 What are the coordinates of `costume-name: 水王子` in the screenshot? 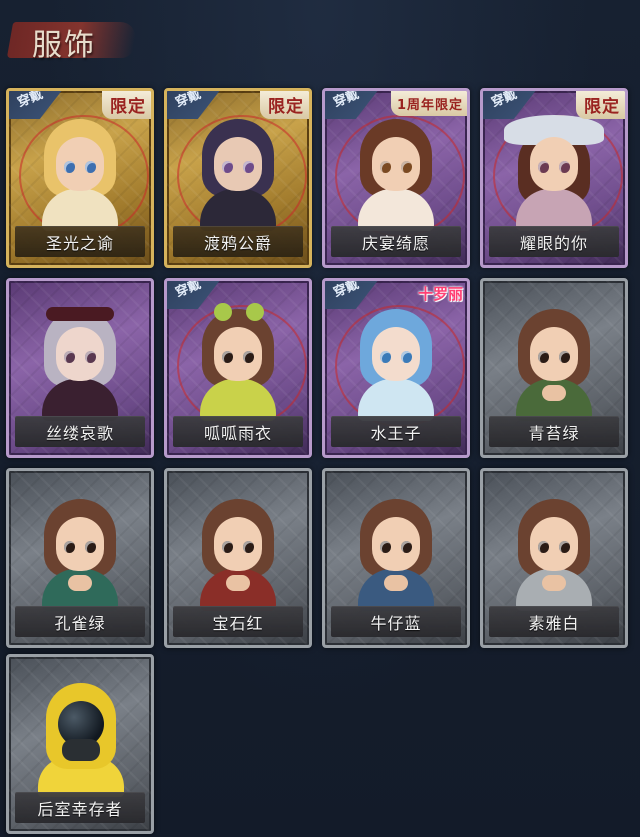 It's located at (396, 433).